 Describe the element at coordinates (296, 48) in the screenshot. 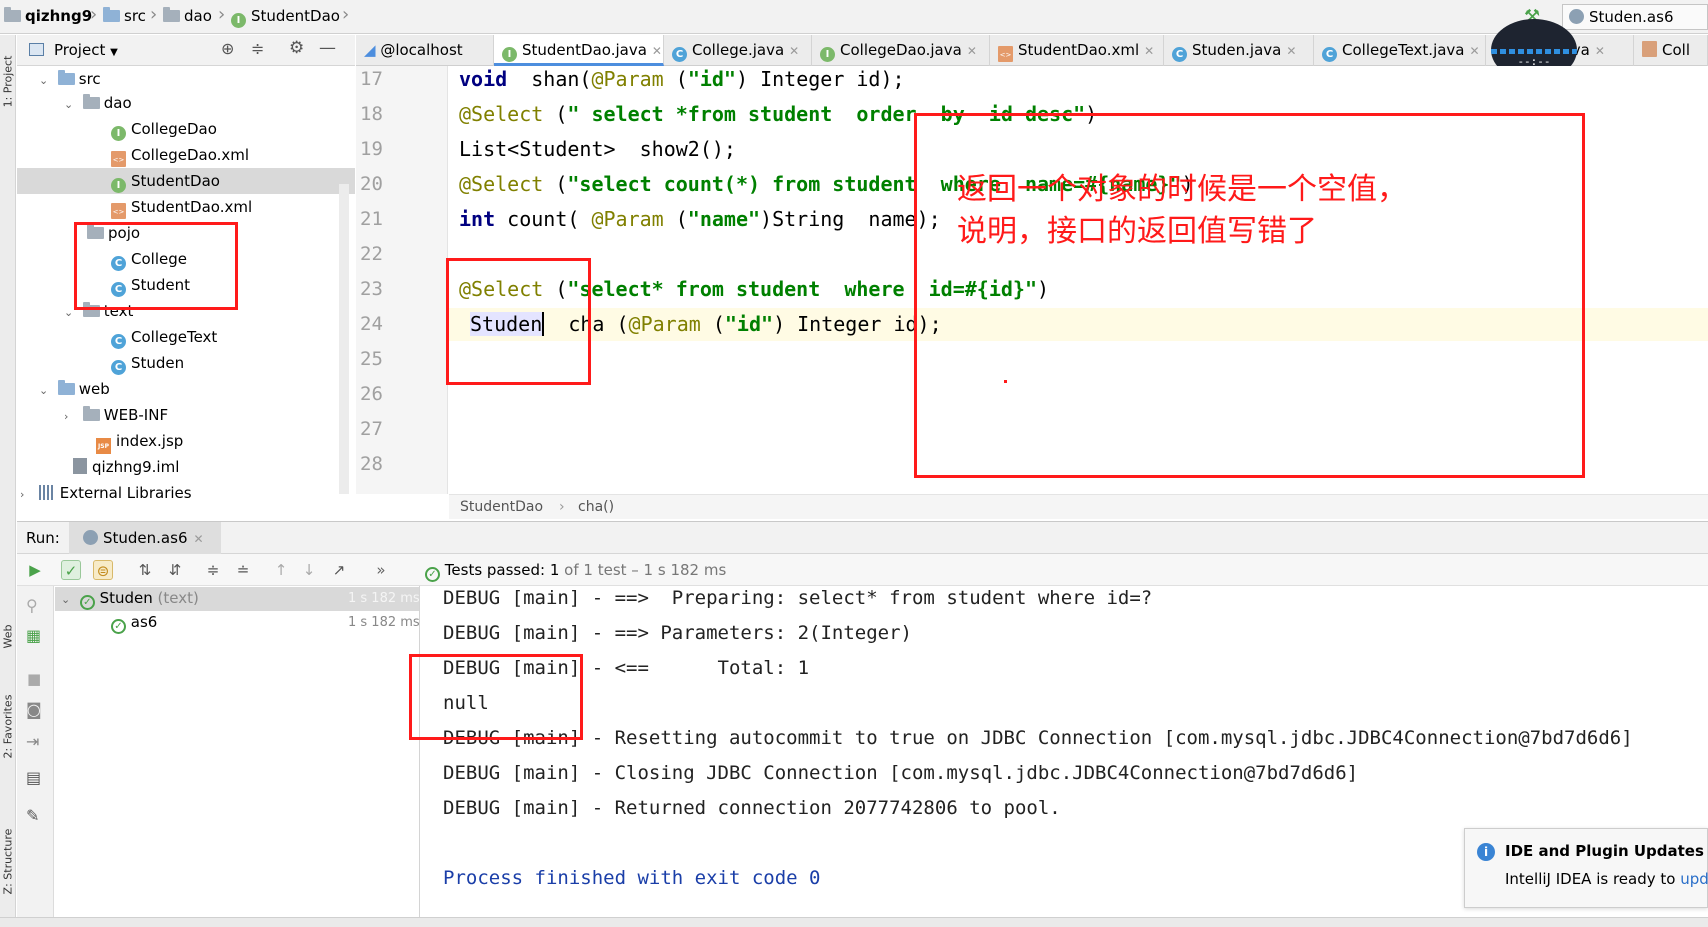

I see `gear-icon: ⚙` at that location.